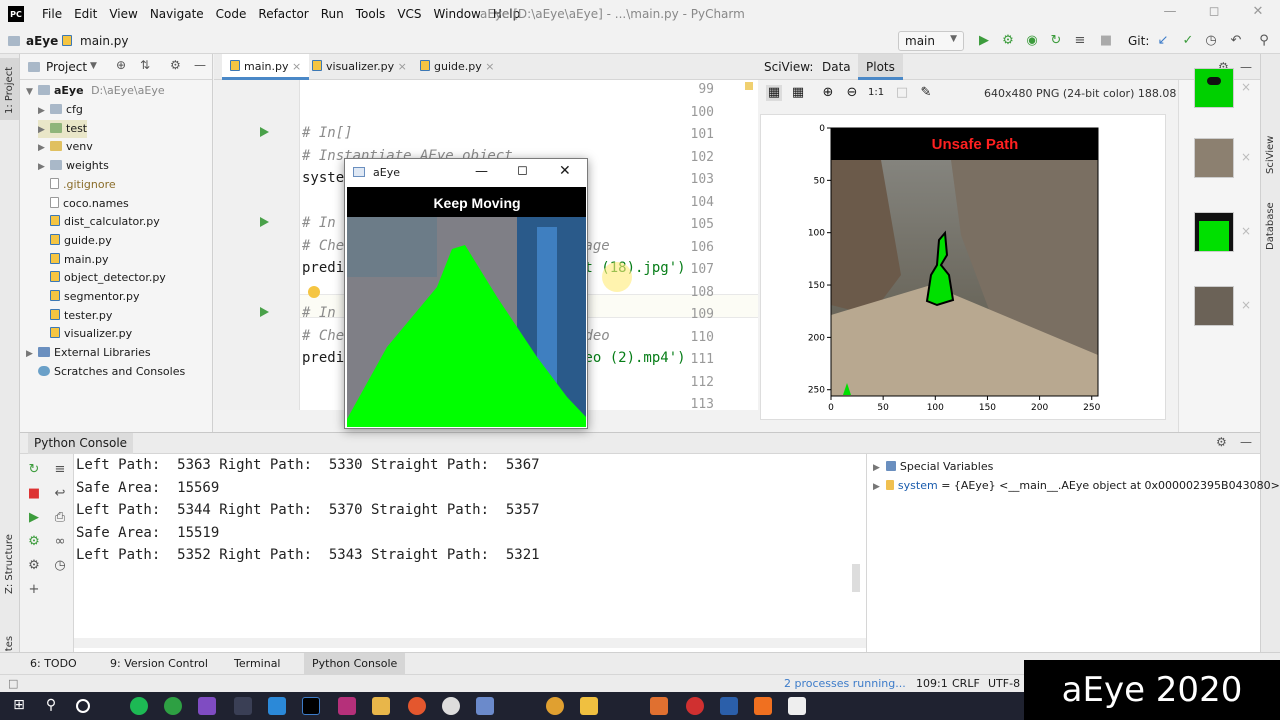 The height and width of the screenshot is (720, 1280). What do you see at coordinates (60, 110) in the screenshot?
I see `tree-item: ▶ cfg` at bounding box center [60, 110].